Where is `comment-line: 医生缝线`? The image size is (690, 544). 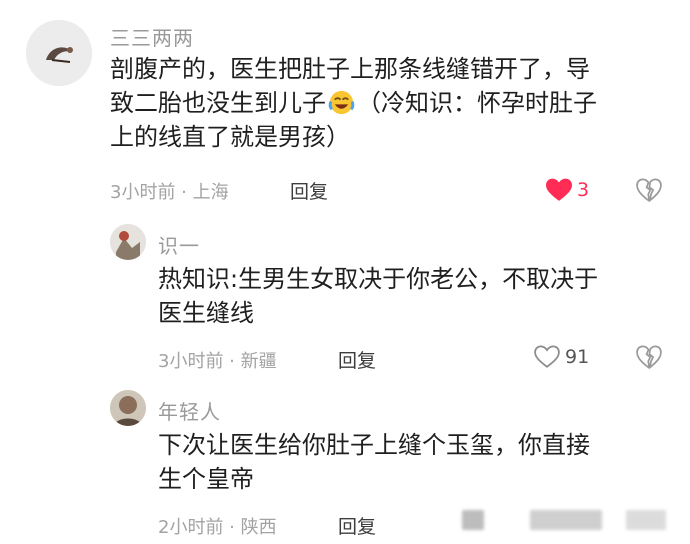 comment-line: 医生缝线 is located at coordinates (206, 313).